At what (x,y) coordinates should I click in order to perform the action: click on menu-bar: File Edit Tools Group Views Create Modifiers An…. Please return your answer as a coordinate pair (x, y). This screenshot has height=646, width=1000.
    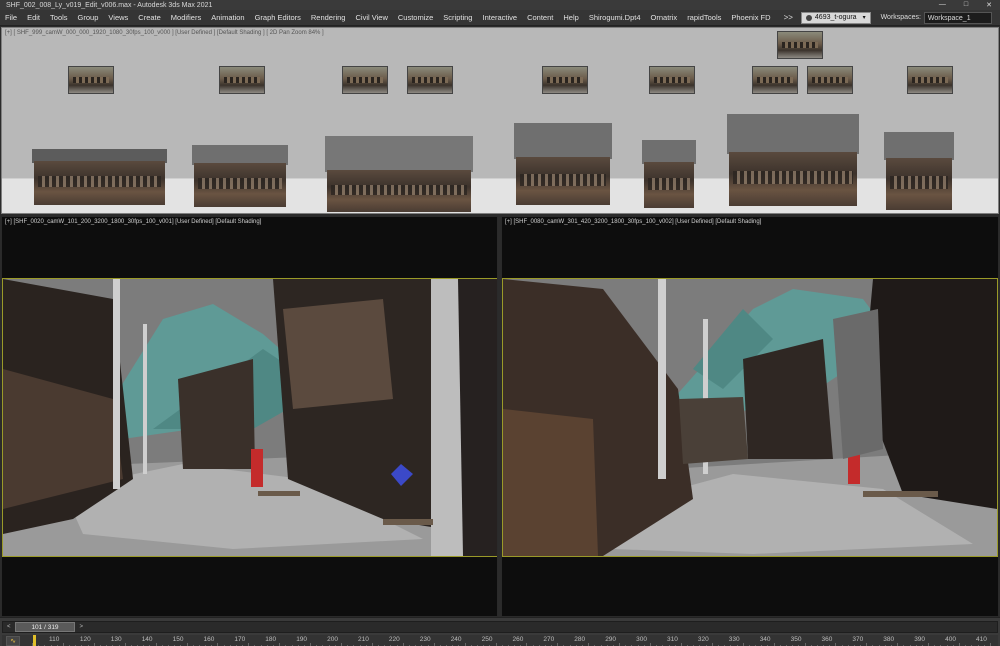
    Looking at the image, I should click on (500, 18).